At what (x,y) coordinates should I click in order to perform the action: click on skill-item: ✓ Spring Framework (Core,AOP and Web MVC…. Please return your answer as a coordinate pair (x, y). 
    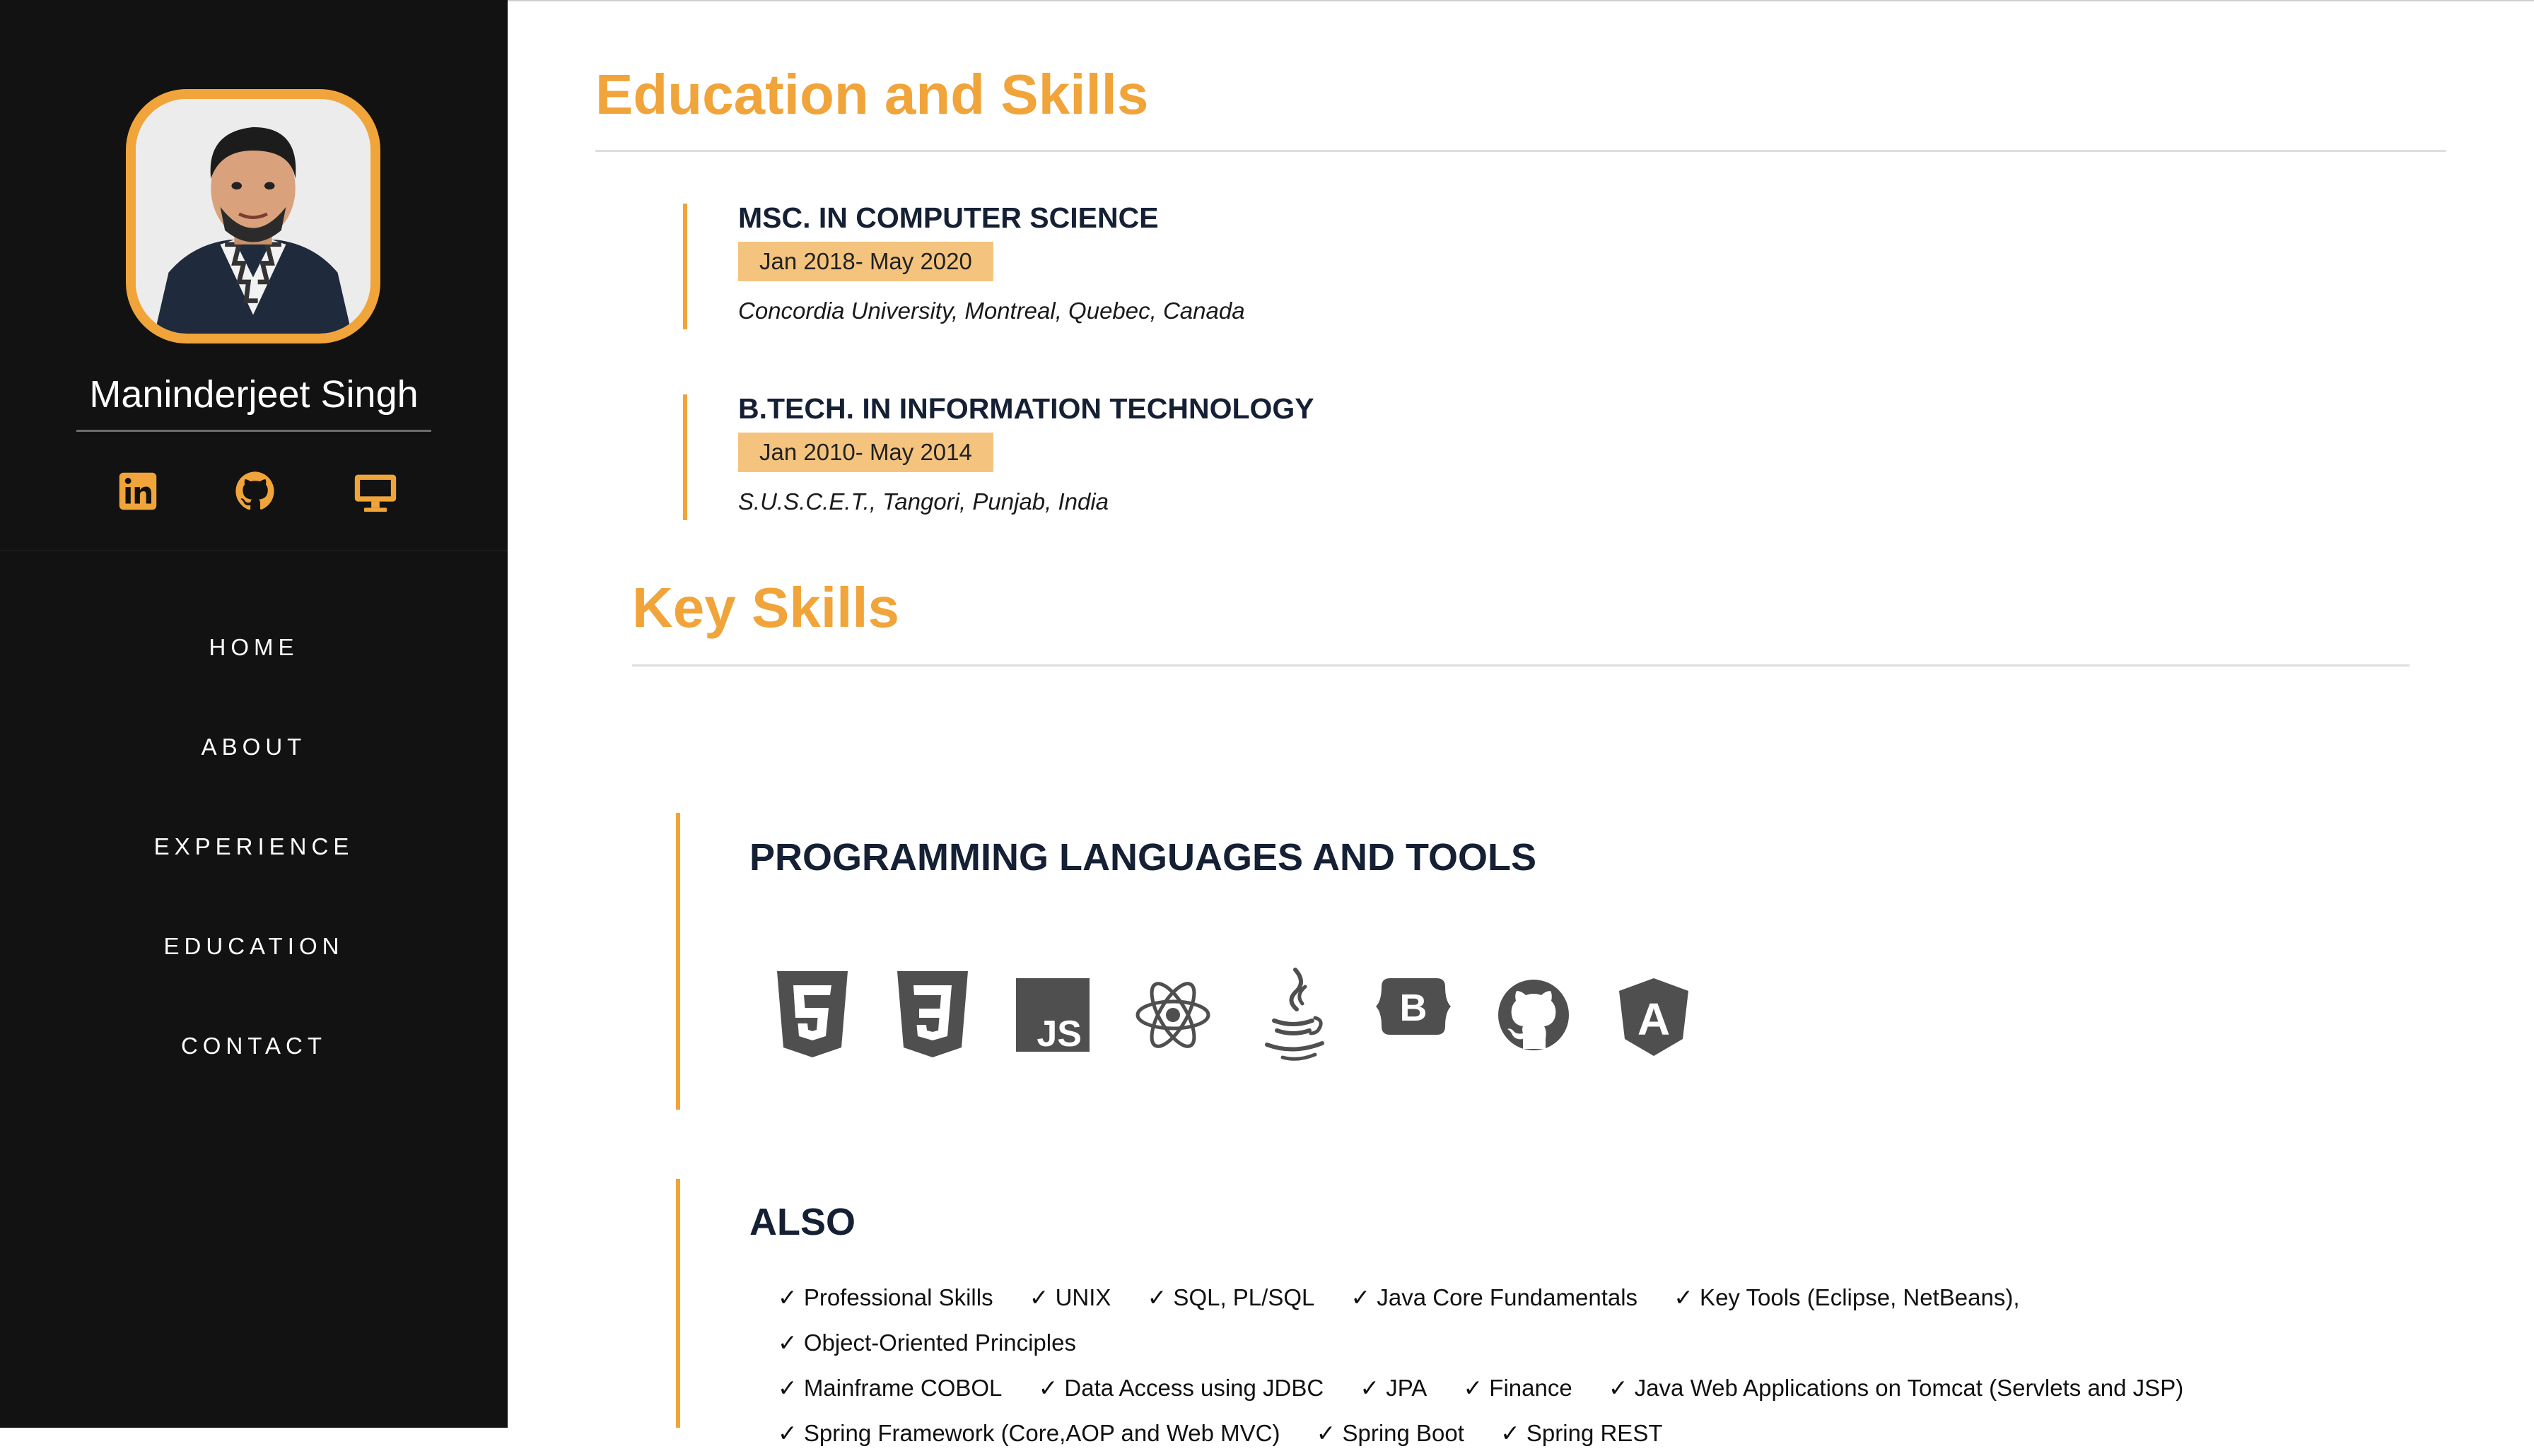
    Looking at the image, I should click on (1029, 1433).